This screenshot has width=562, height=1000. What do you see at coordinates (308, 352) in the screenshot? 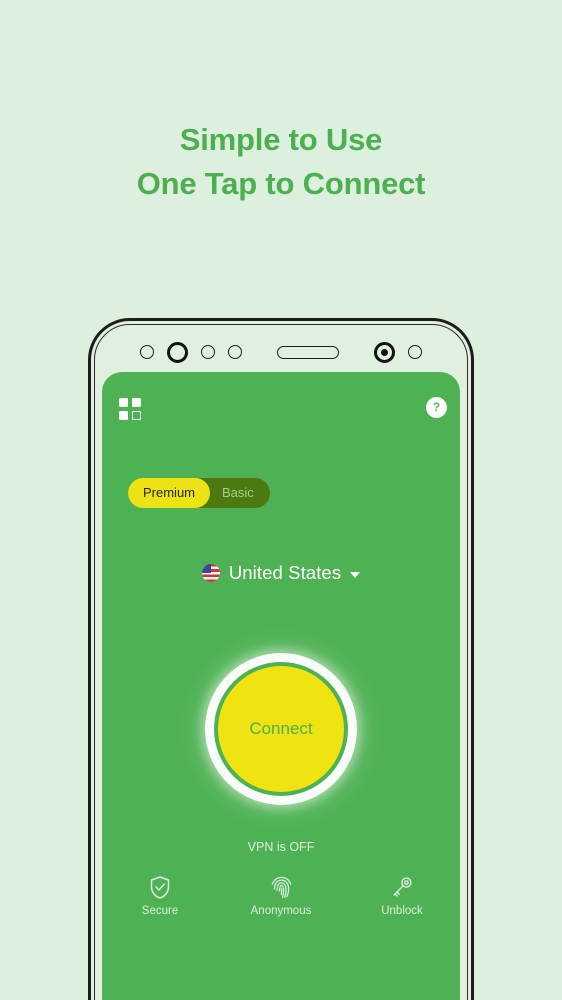
I see `earpiece-speaker-icon` at bounding box center [308, 352].